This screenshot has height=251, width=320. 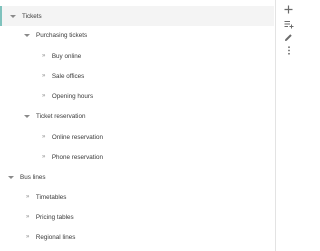 I want to click on tree-item-label: Sale offices, so click(x=68, y=76).